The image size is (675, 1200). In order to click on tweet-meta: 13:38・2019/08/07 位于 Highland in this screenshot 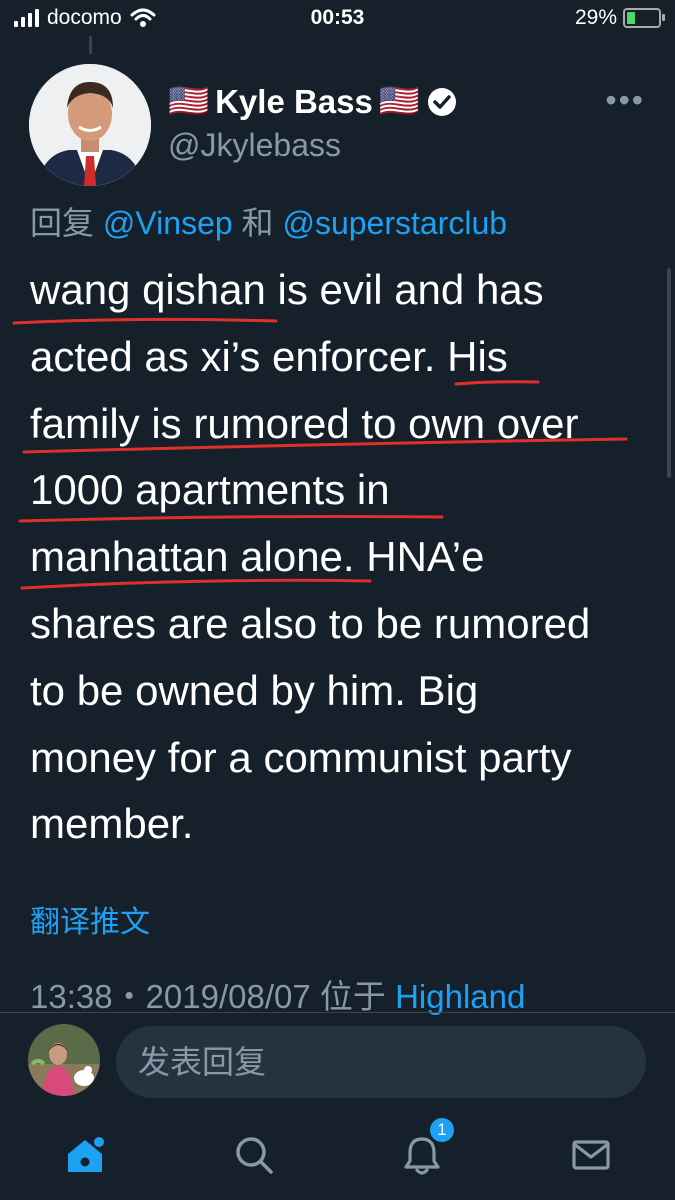, I will do `click(277, 994)`.